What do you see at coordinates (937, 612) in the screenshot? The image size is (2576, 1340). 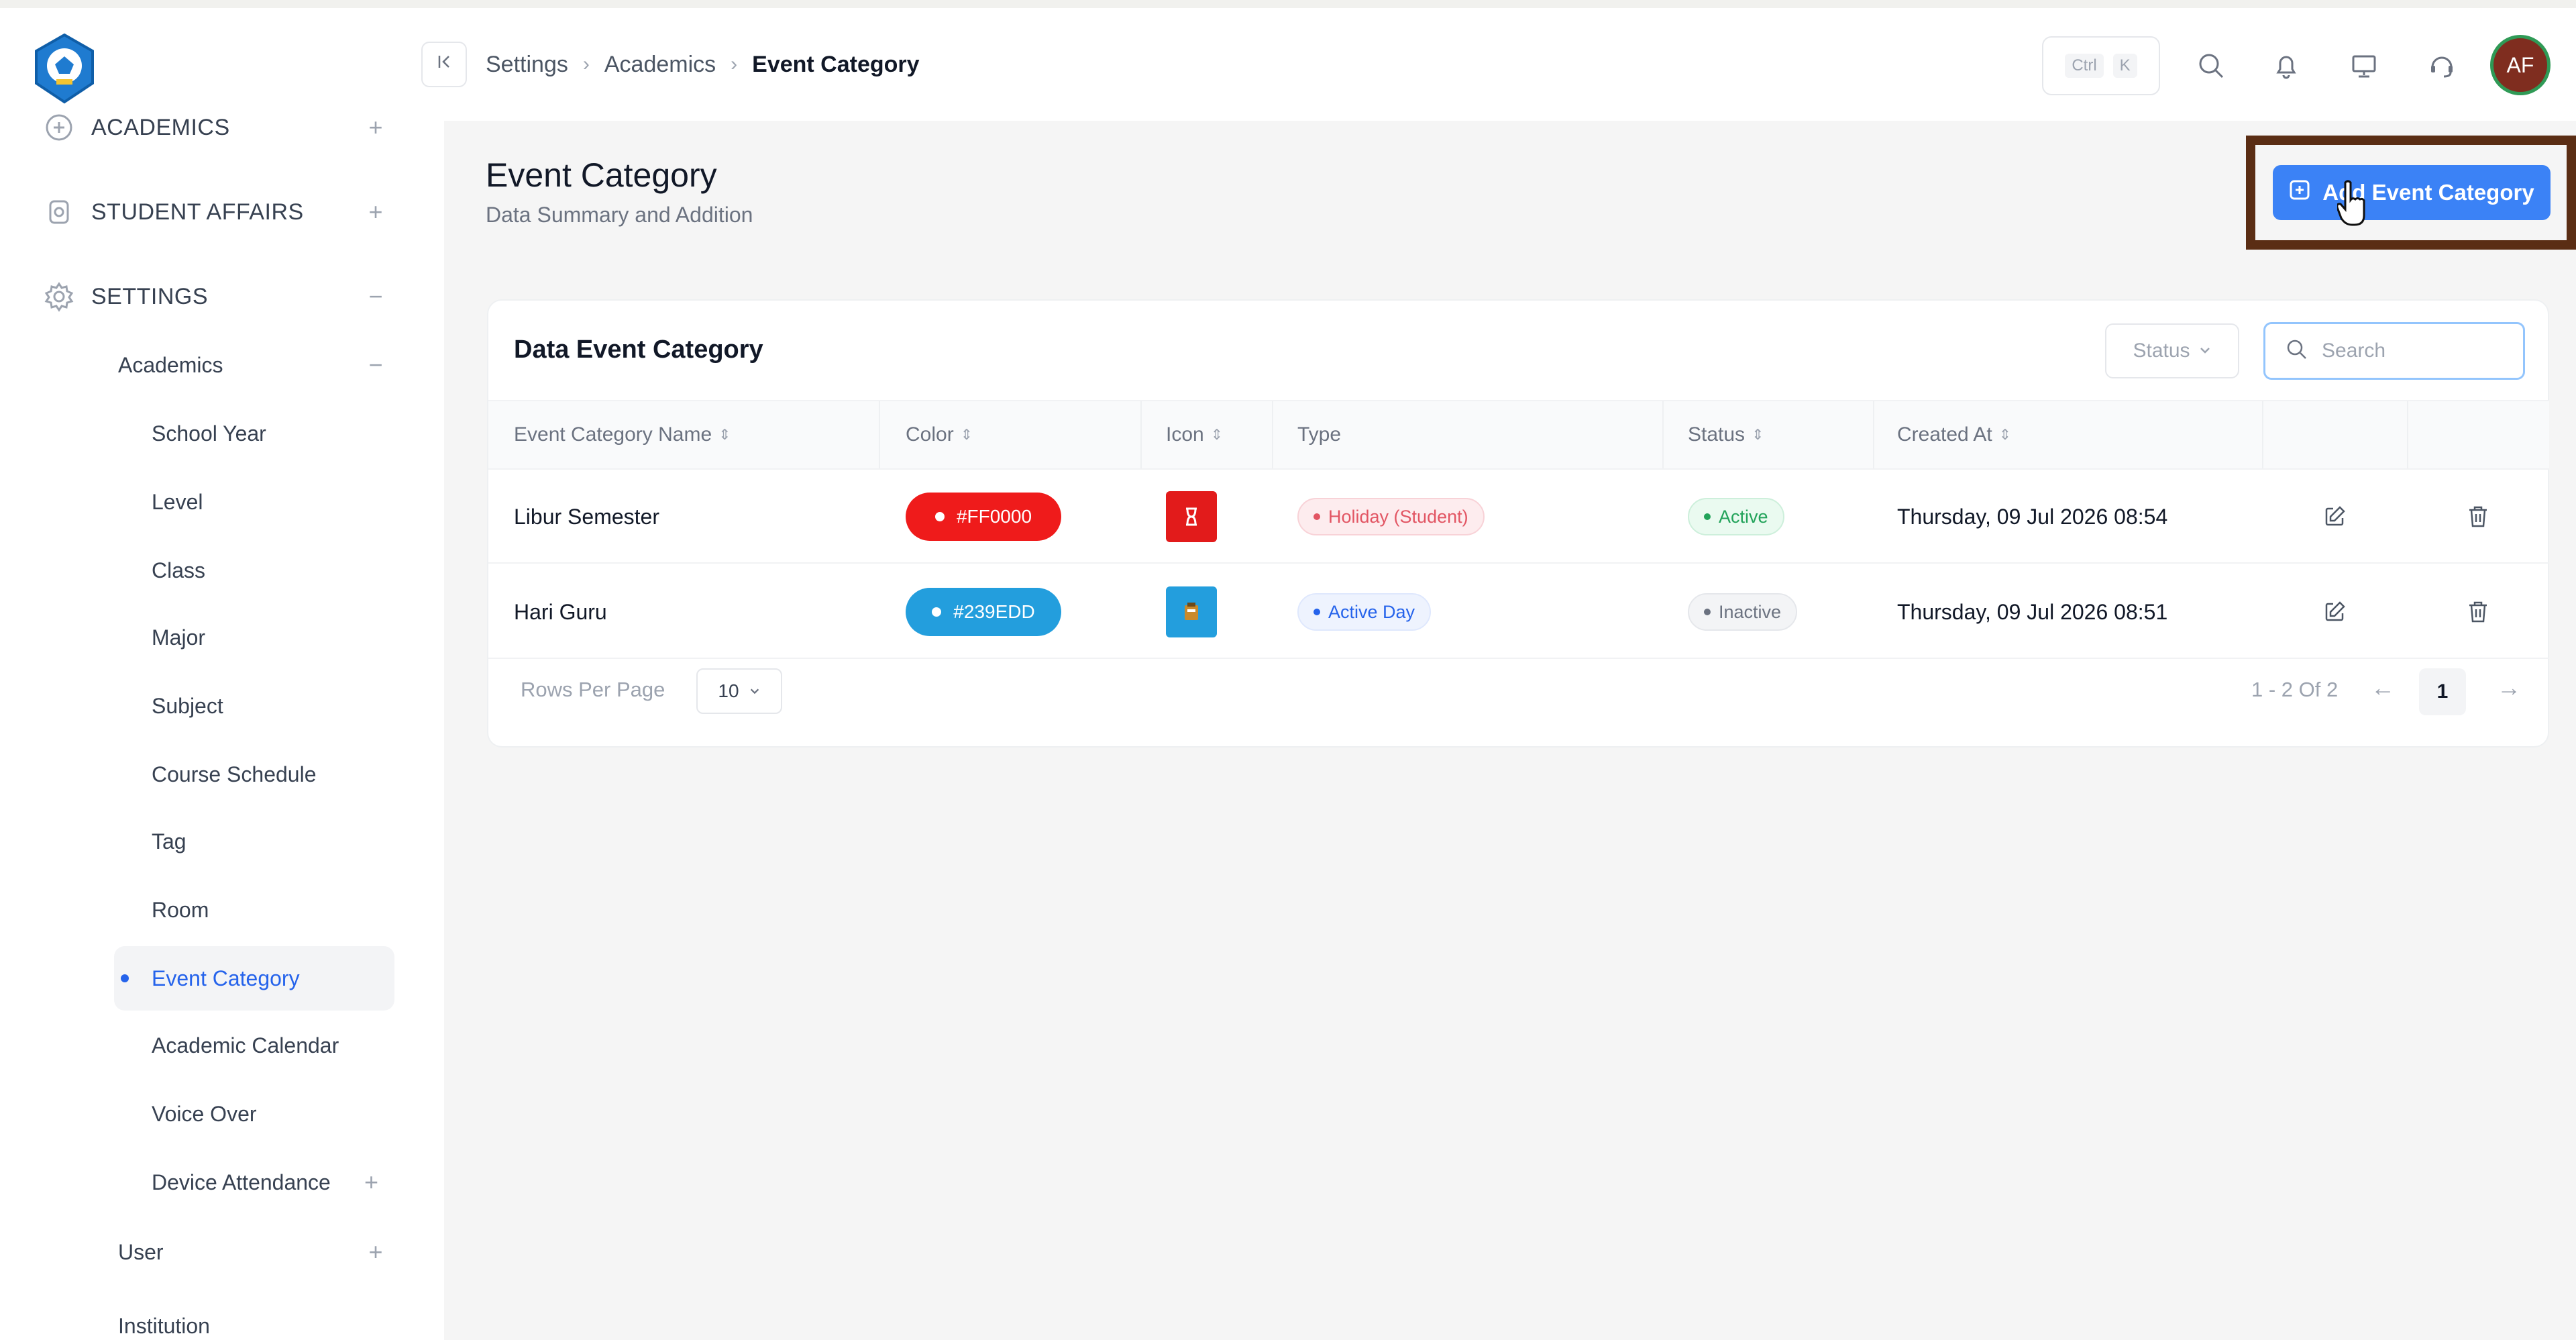 I see `color-dot-icon` at bounding box center [937, 612].